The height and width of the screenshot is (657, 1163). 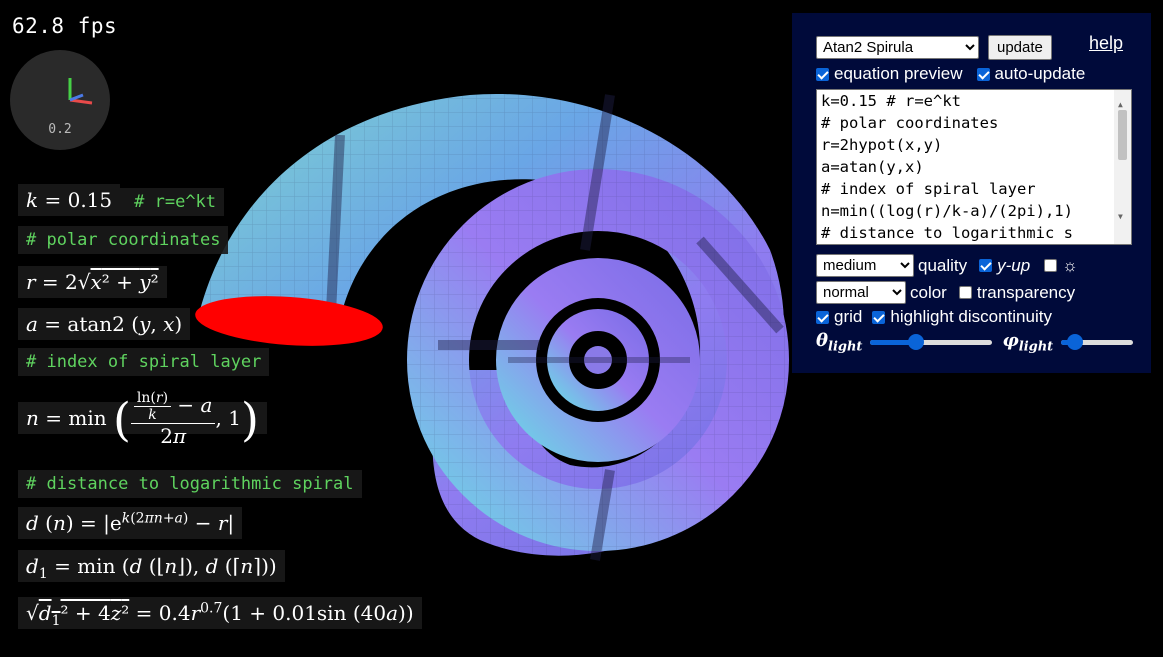 What do you see at coordinates (974, 211) in the screenshot?
I see `editor-line: n=min((log(r)/k-a)/(2pi),1)` at bounding box center [974, 211].